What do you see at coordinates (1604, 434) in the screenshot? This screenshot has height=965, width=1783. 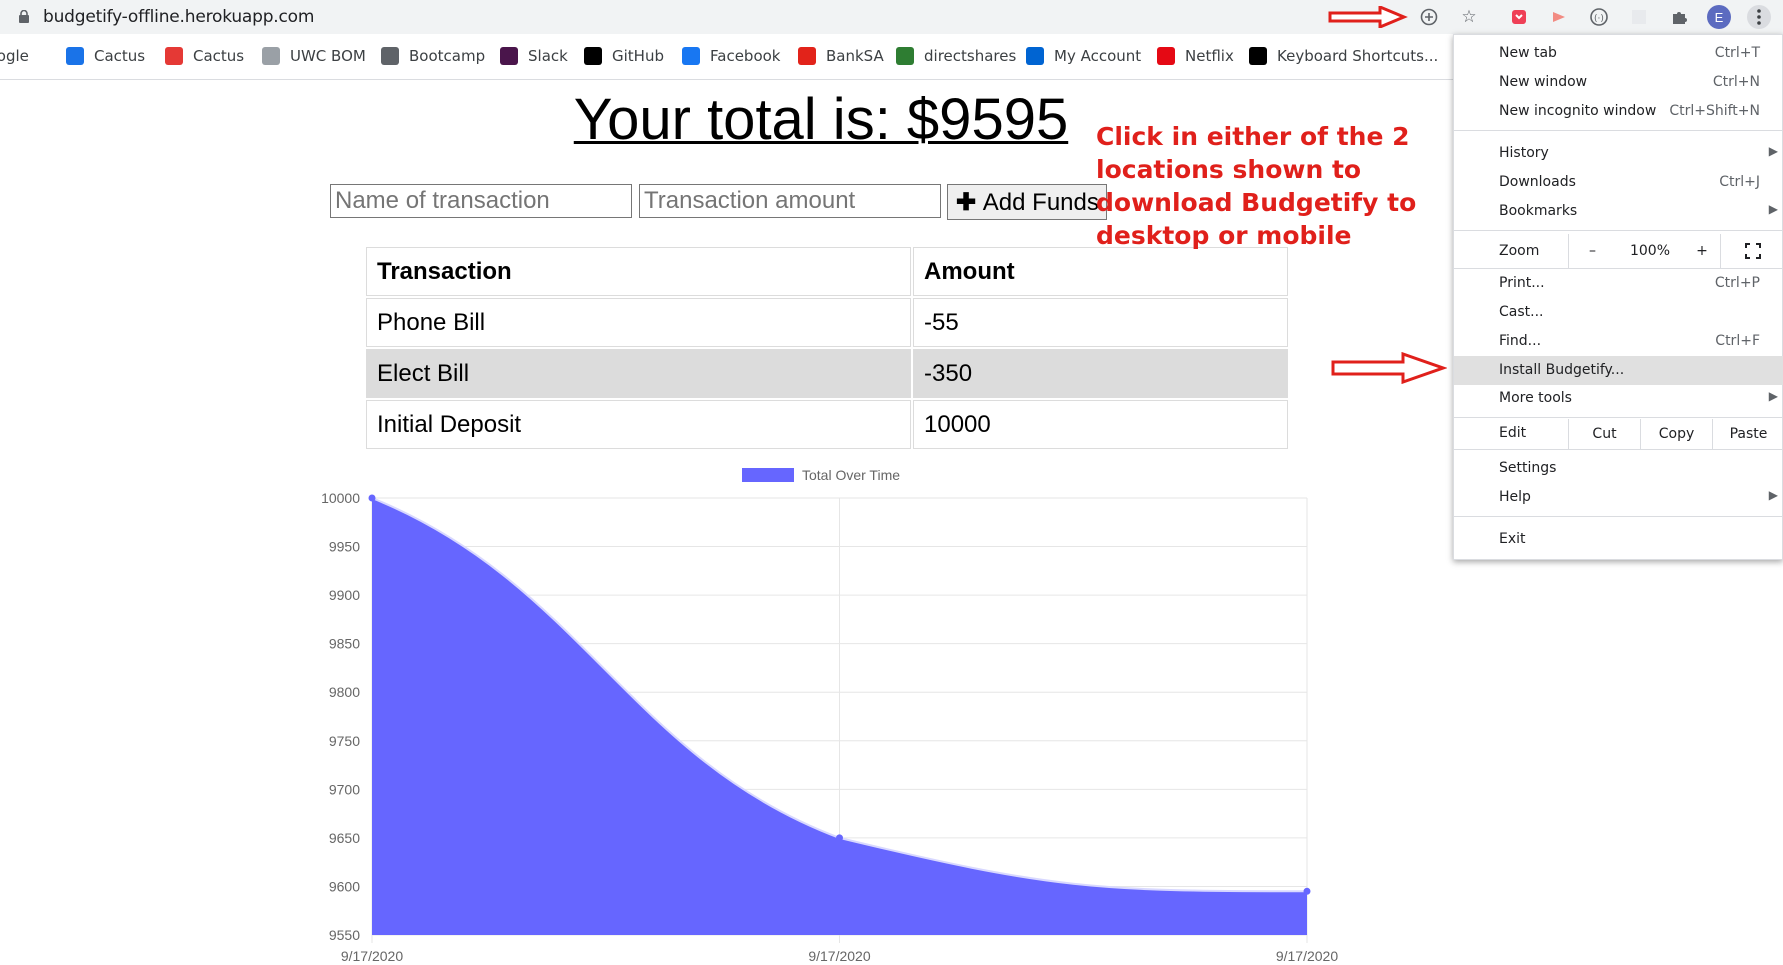 I see `edit-cut-button: Cut` at bounding box center [1604, 434].